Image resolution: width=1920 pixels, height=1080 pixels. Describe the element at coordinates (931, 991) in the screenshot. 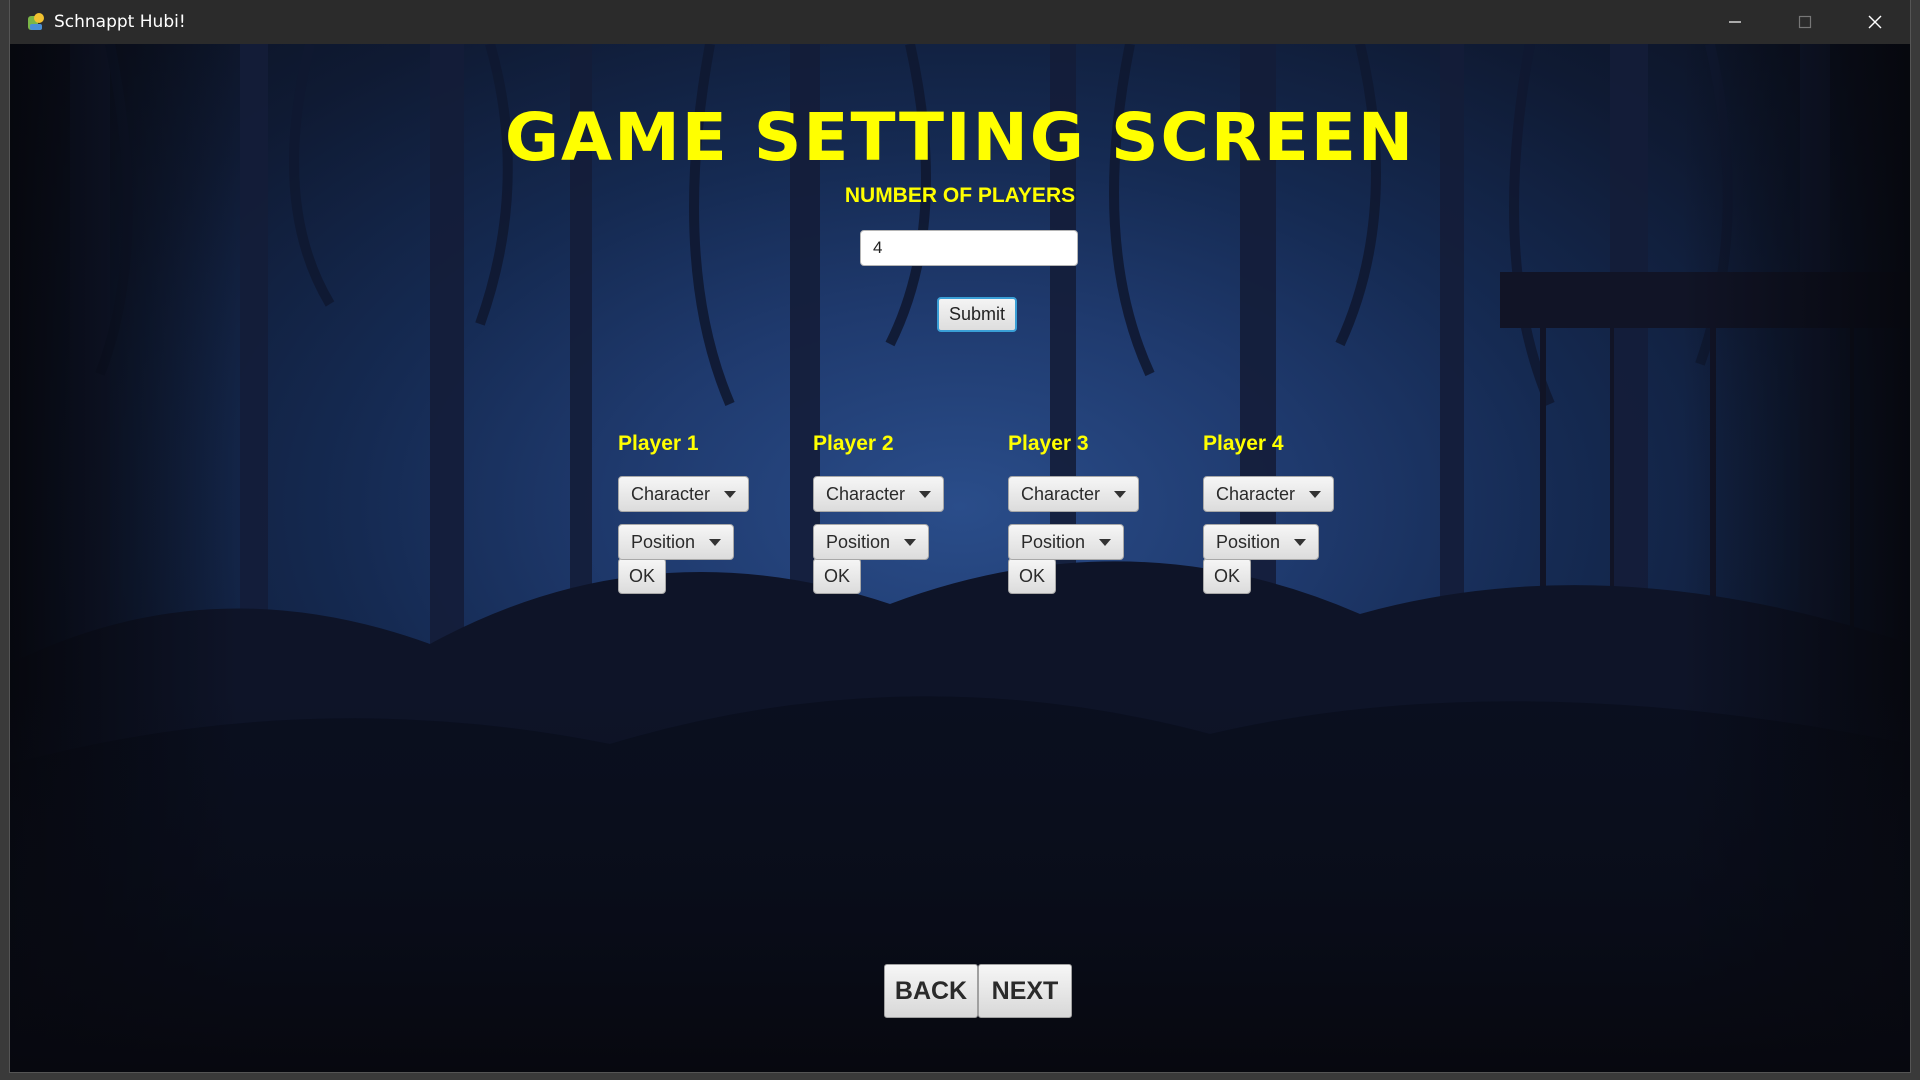

I see `back-button: BACK` at that location.